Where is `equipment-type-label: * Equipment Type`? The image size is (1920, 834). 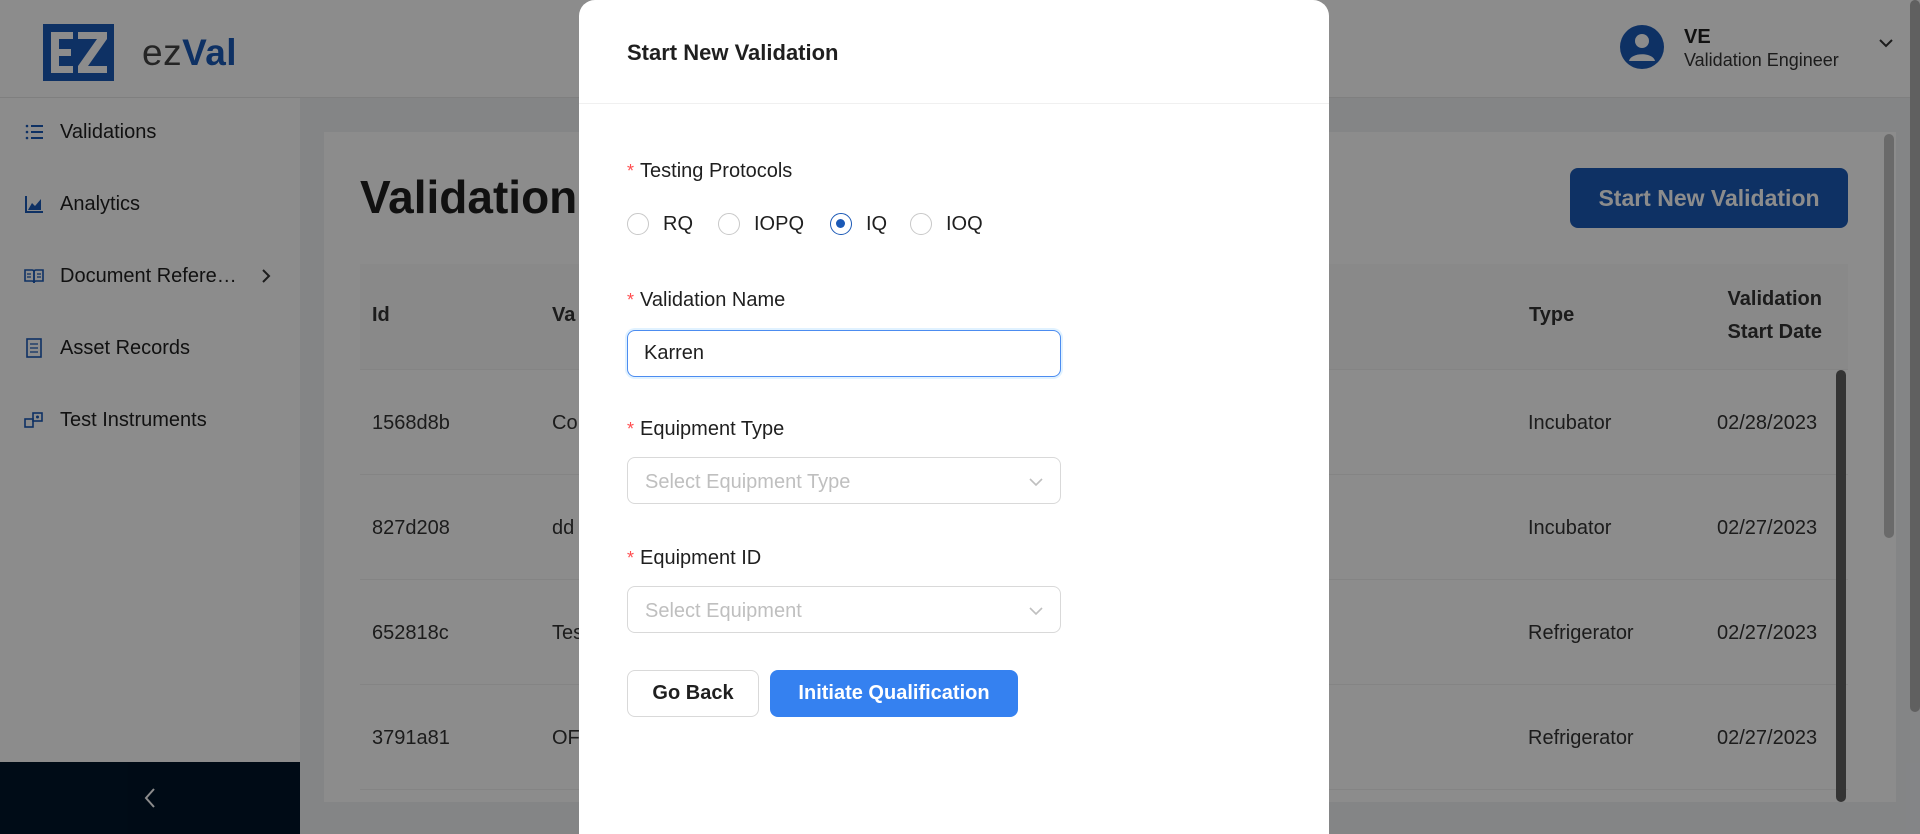
equipment-type-label: * Equipment Type is located at coordinates (706, 429).